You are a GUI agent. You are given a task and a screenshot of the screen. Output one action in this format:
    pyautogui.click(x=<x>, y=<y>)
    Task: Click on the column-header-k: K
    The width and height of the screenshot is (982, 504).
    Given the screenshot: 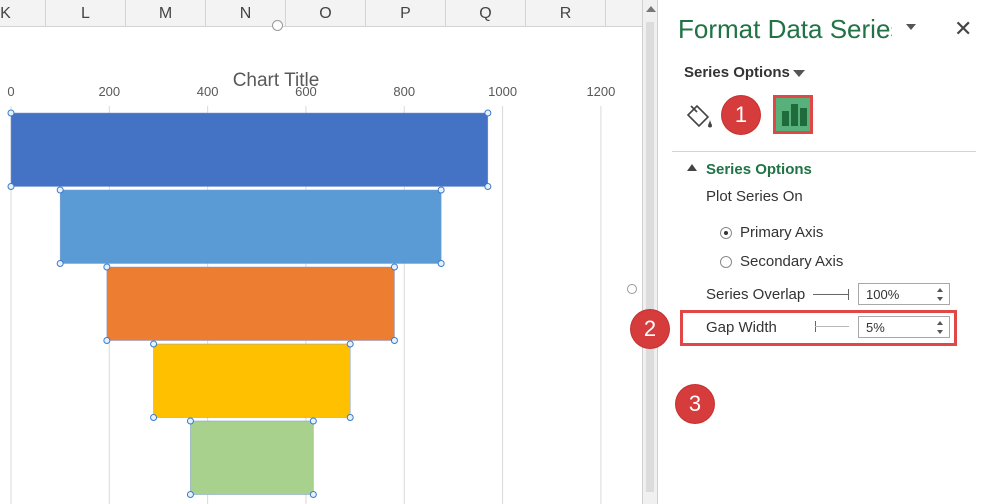 What is the action you would take?
    pyautogui.click(x=23, y=13)
    